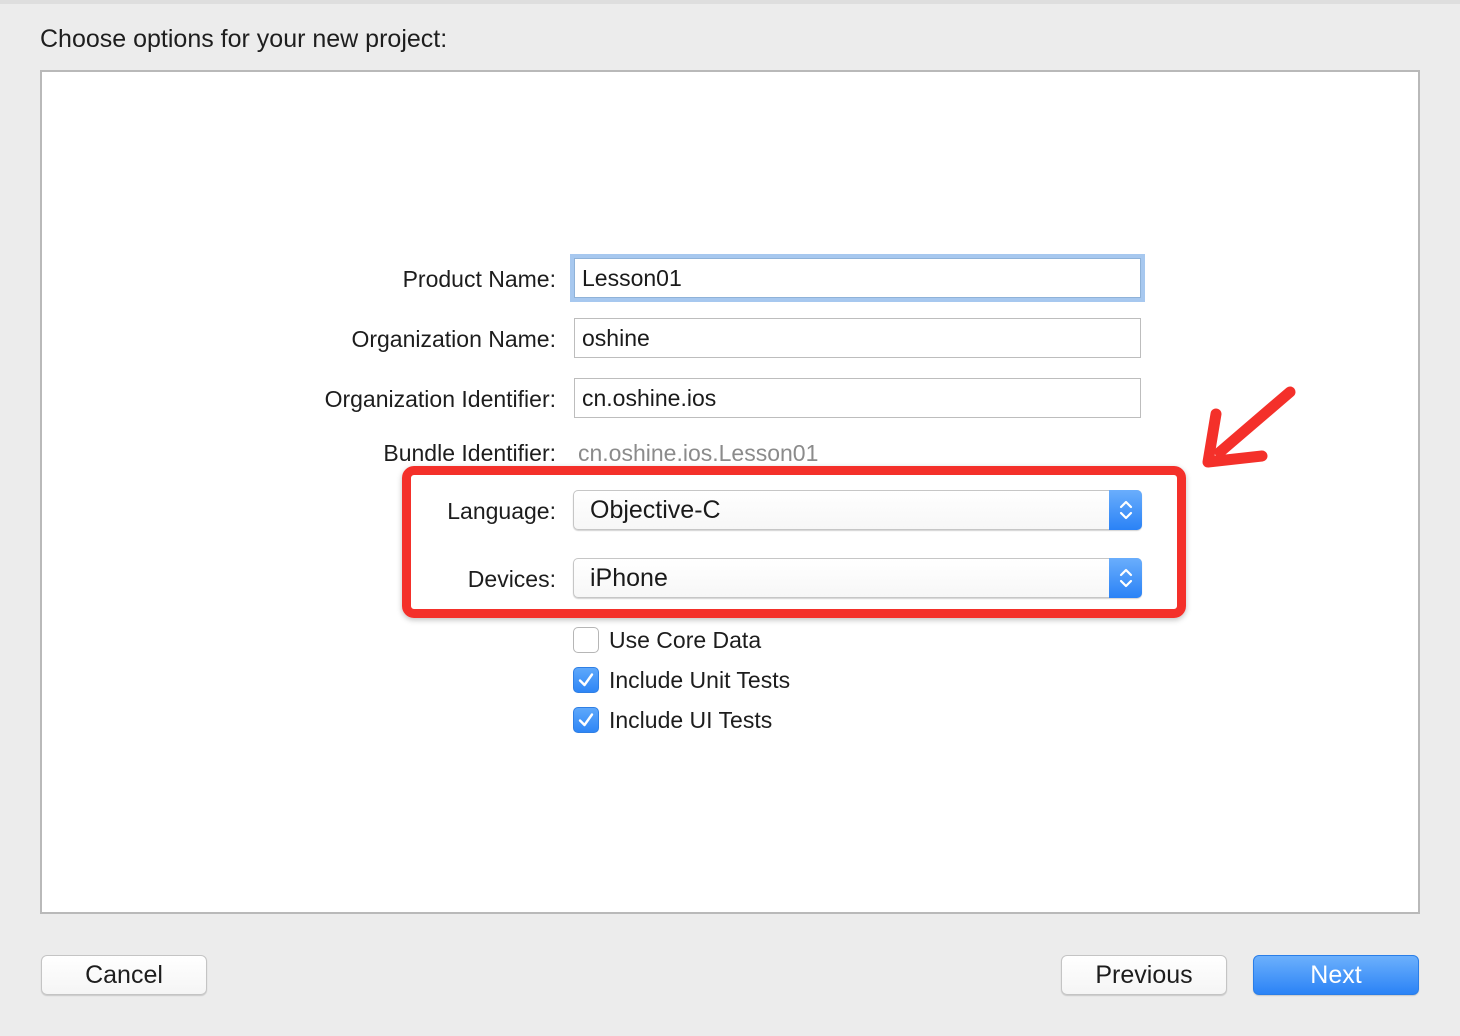 The image size is (1460, 1036). I want to click on include-unit-tests-label: Include Unit Tests, so click(700, 680).